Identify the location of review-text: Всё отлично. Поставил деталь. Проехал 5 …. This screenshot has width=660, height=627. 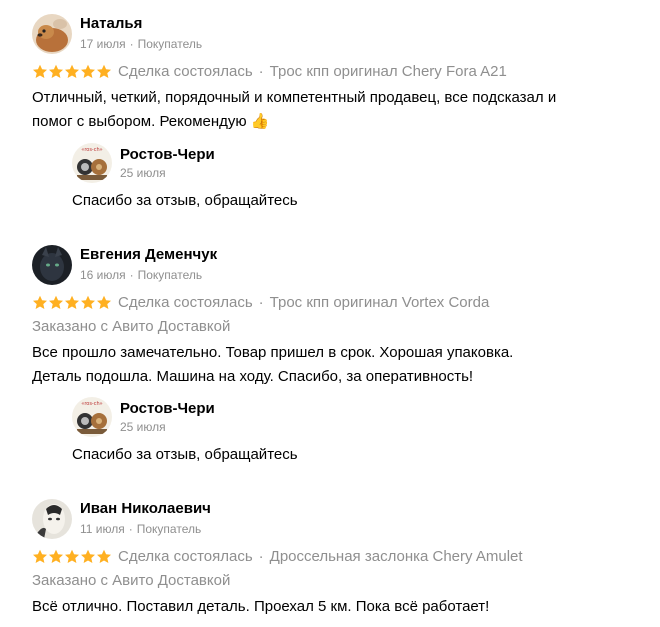
(332, 607).